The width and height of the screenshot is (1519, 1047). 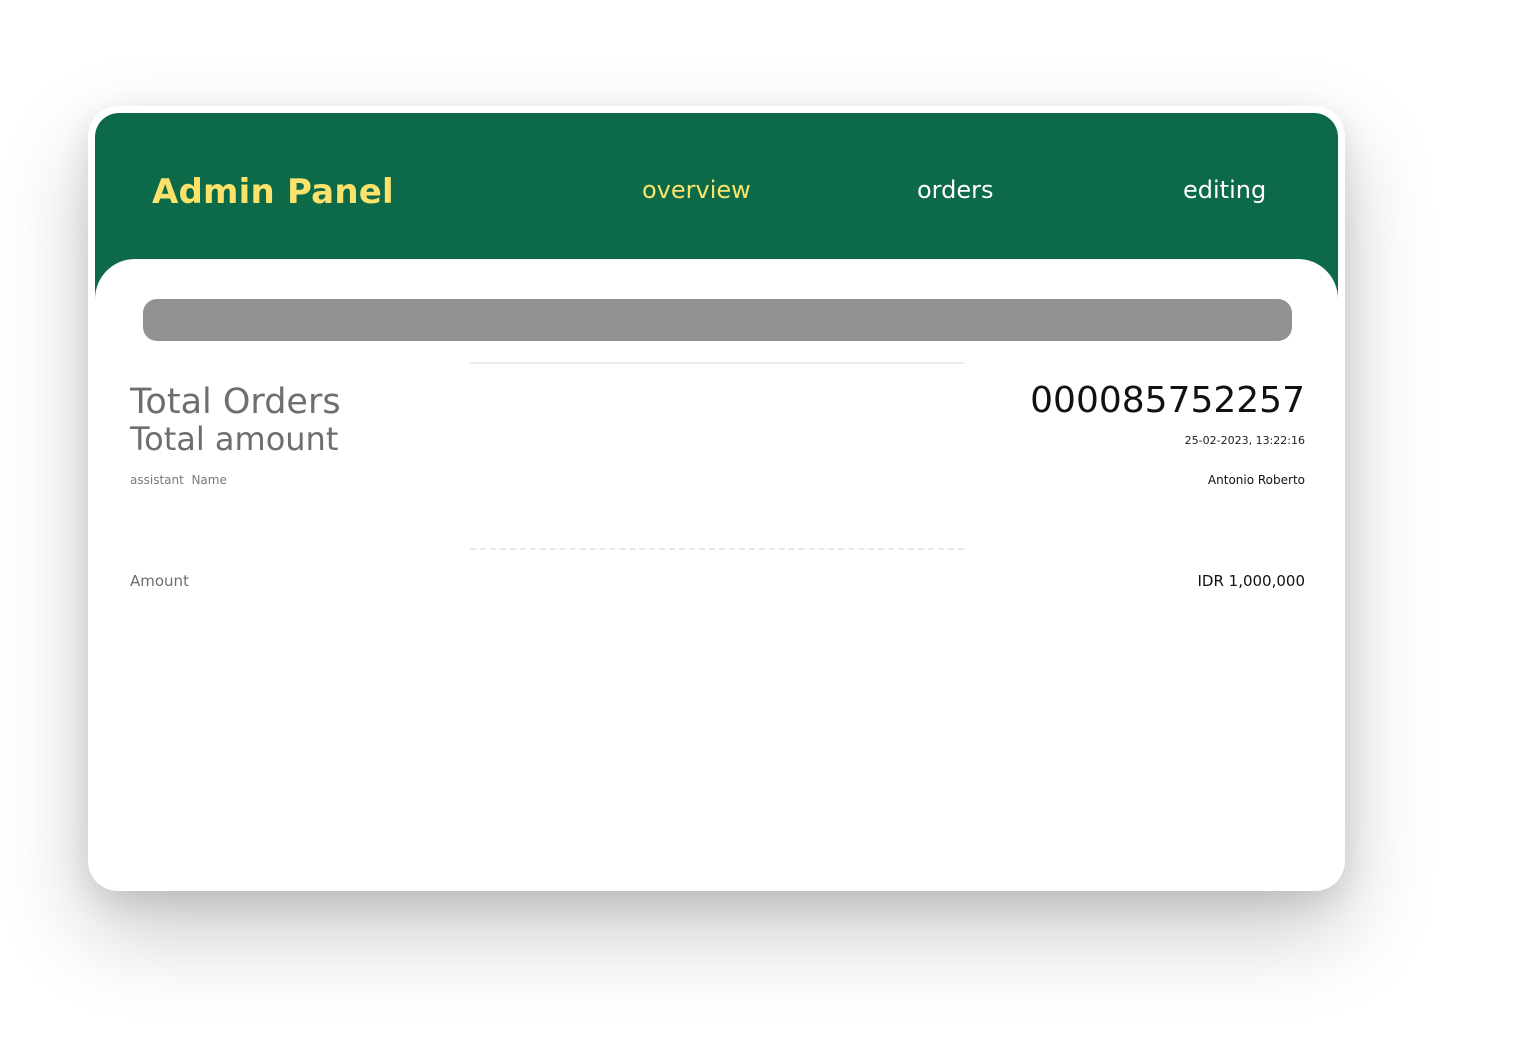 I want to click on total-orders-label: Total Orders, so click(x=235, y=402).